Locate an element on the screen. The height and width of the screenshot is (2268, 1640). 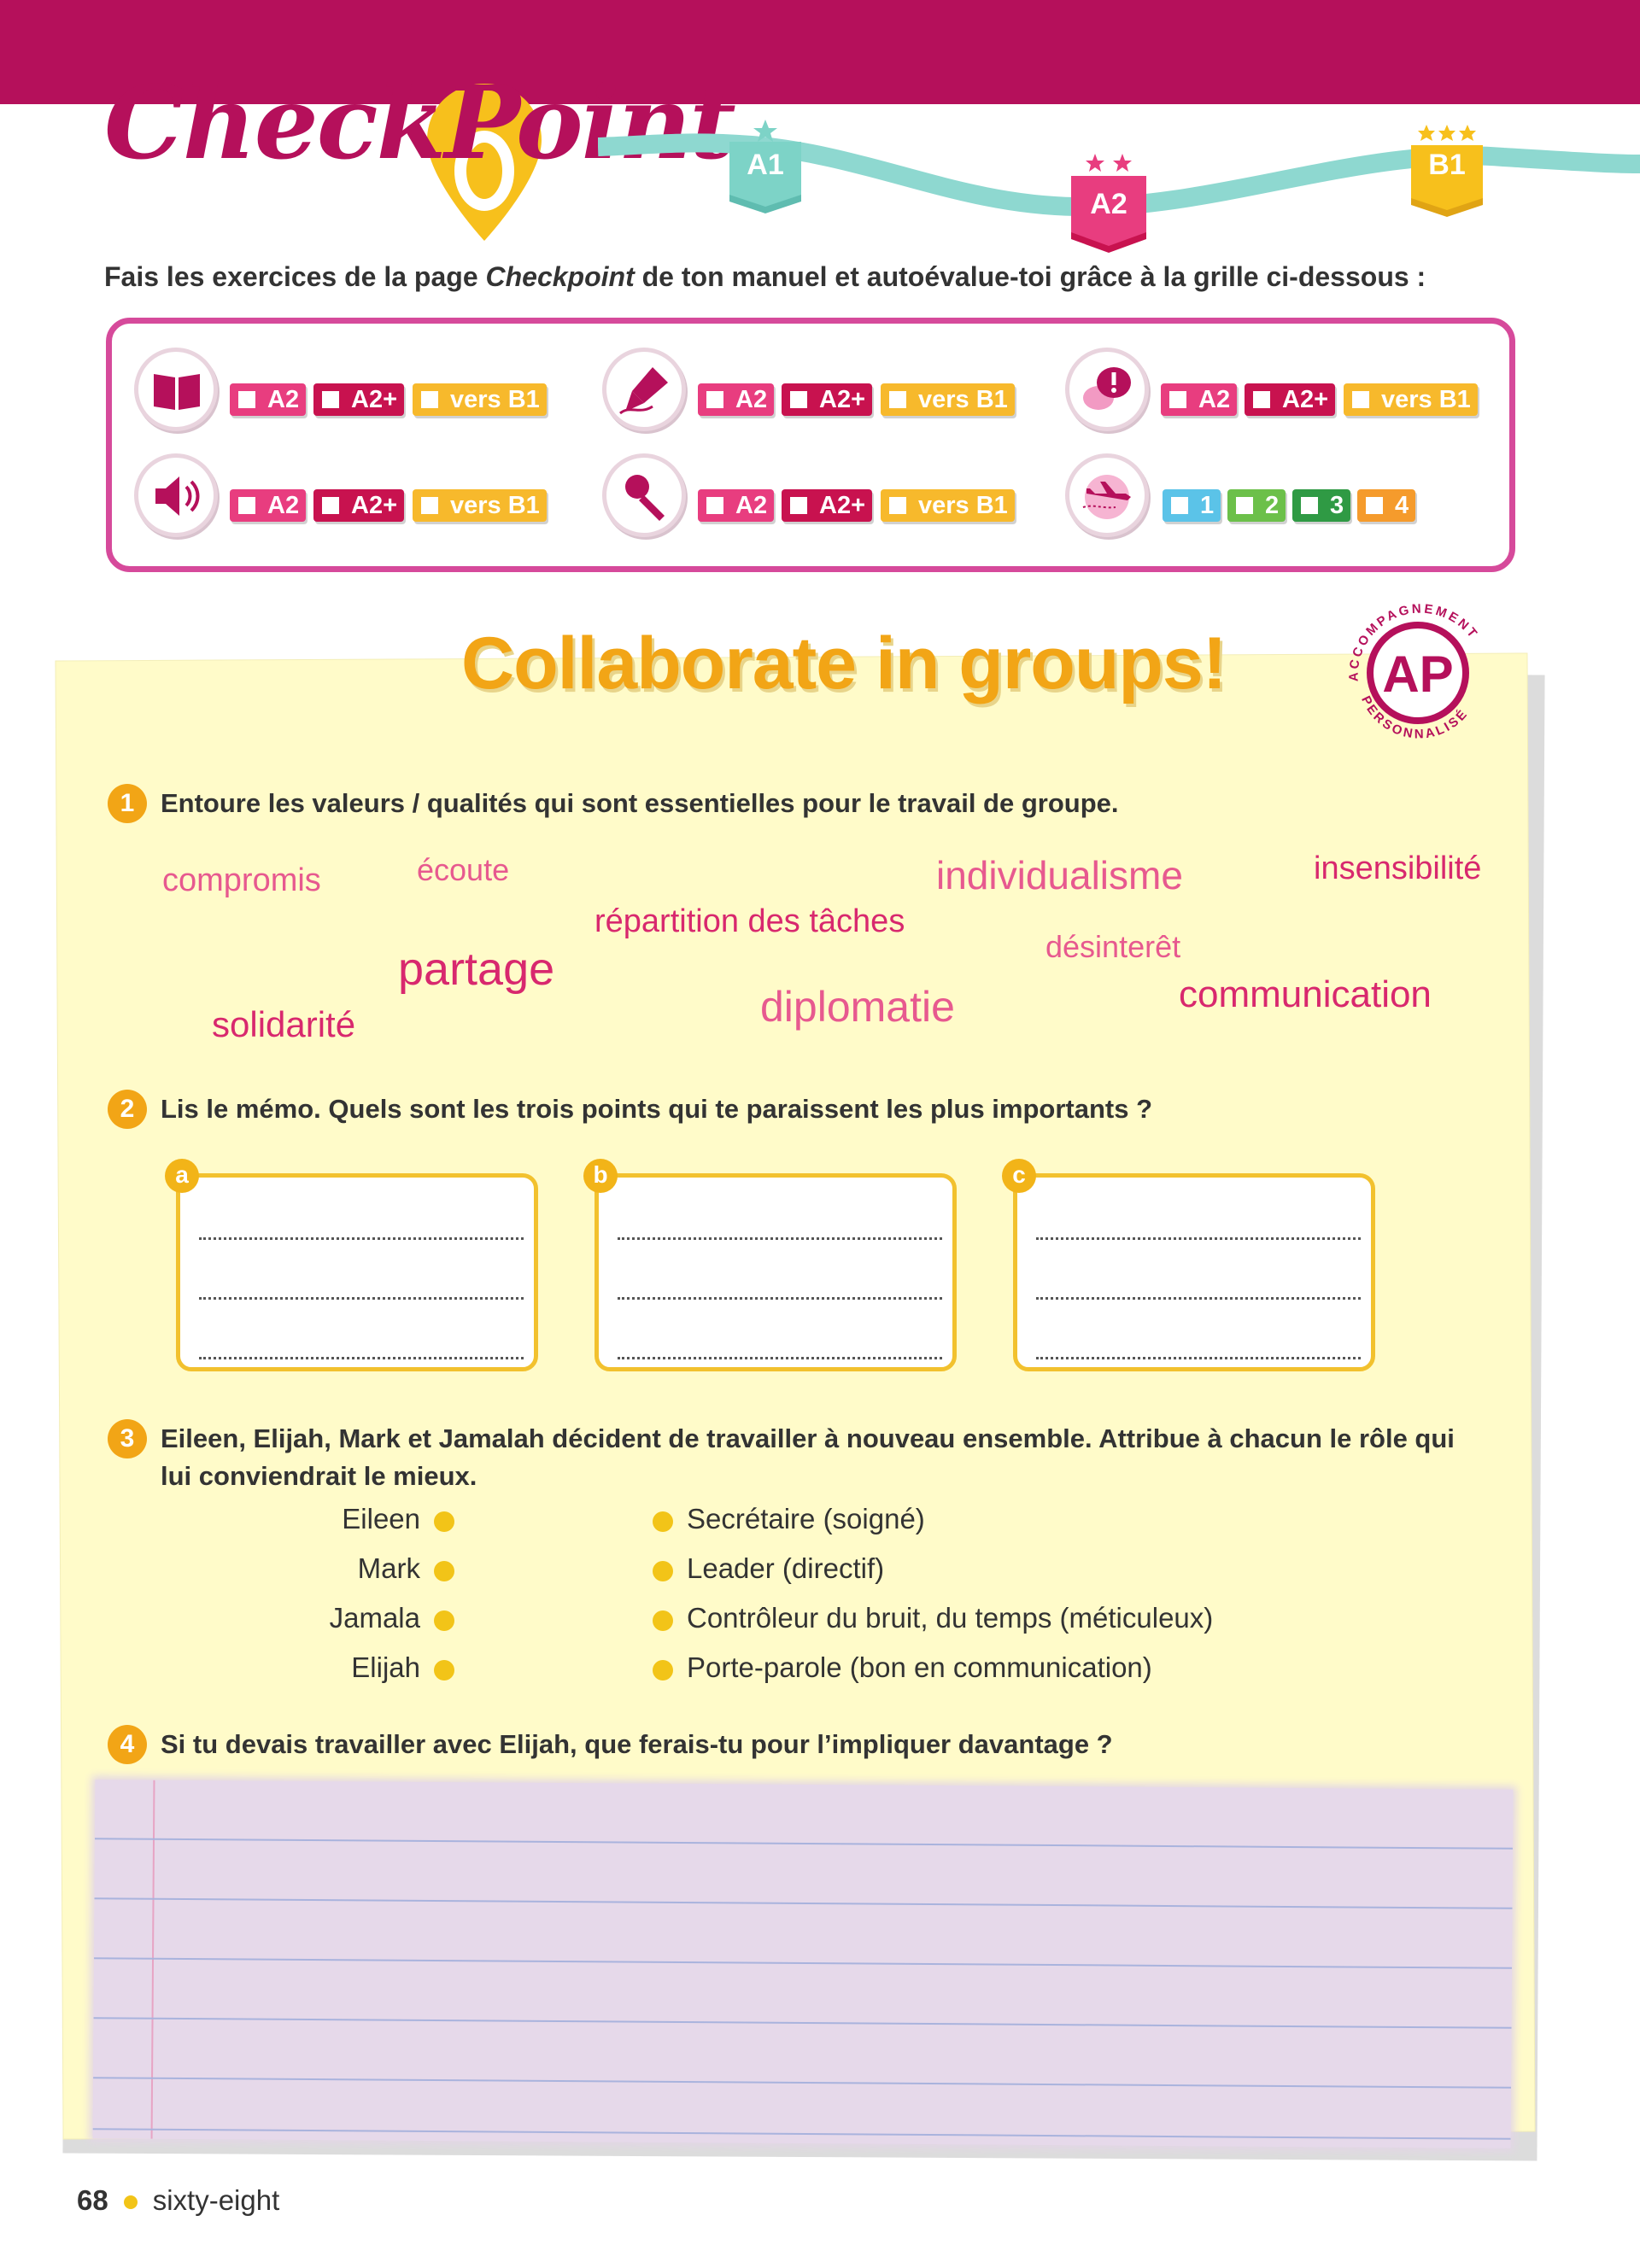
match-role: Leader (directif) is located at coordinates (786, 1568).